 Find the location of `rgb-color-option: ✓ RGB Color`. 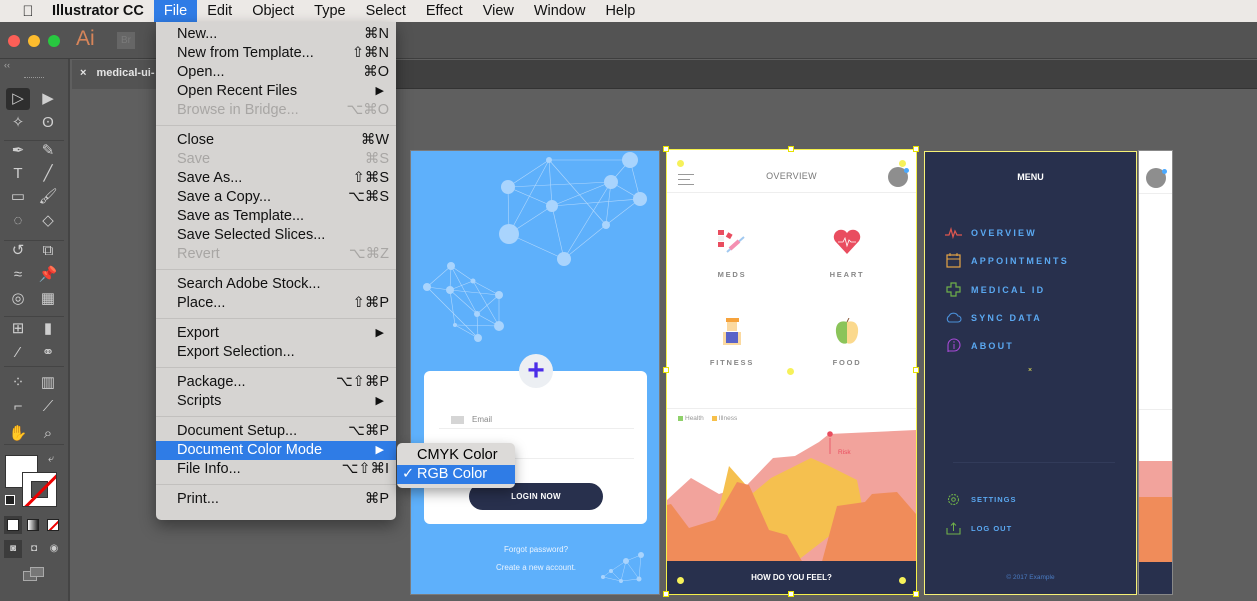

rgb-color-option: ✓ RGB Color is located at coordinates (456, 474).